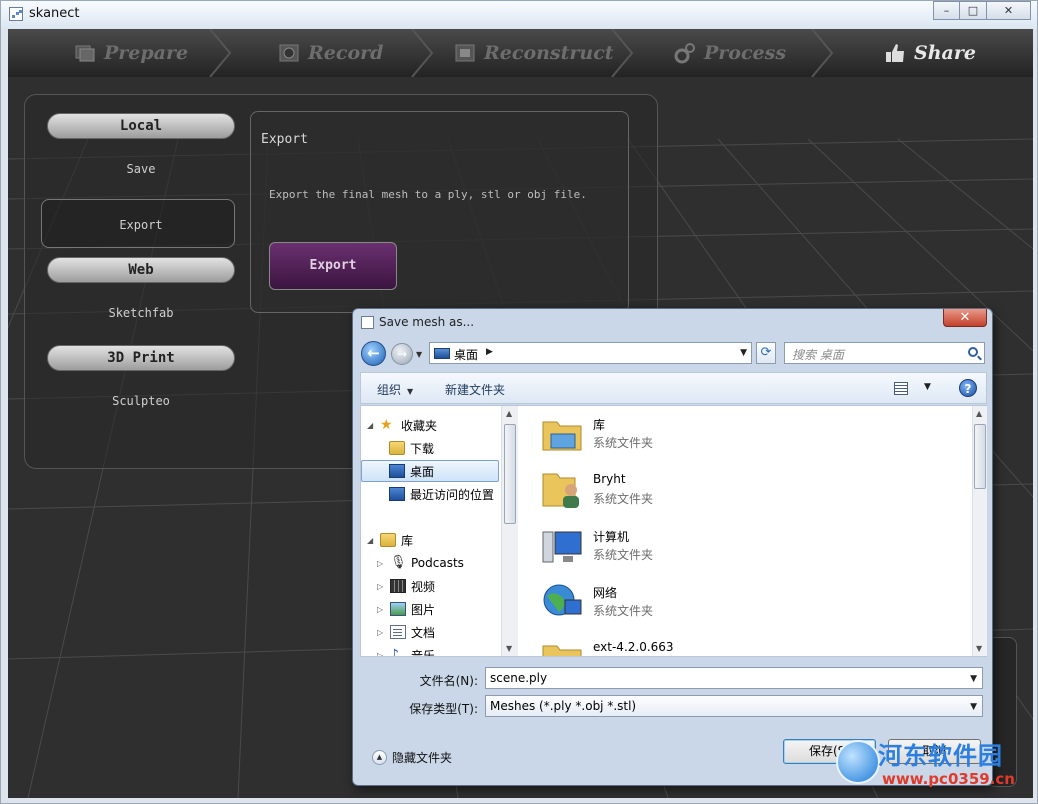 The height and width of the screenshot is (804, 1038). I want to click on tree-item-label: 桌面, so click(422, 471).